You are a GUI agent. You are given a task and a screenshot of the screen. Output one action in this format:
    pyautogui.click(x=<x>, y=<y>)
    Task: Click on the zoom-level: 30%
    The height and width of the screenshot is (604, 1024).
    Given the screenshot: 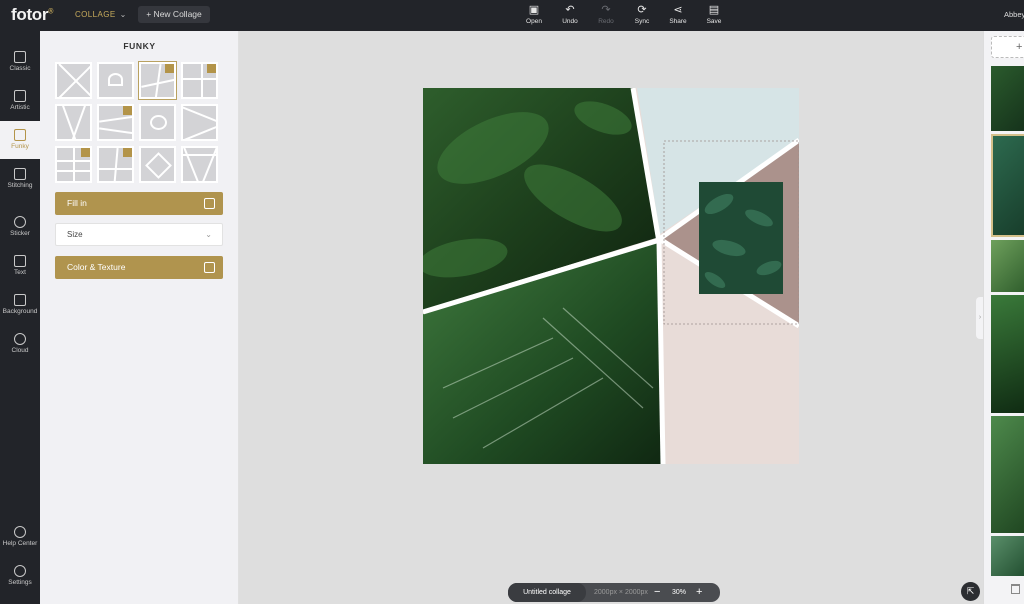 What is the action you would take?
    pyautogui.click(x=679, y=592)
    